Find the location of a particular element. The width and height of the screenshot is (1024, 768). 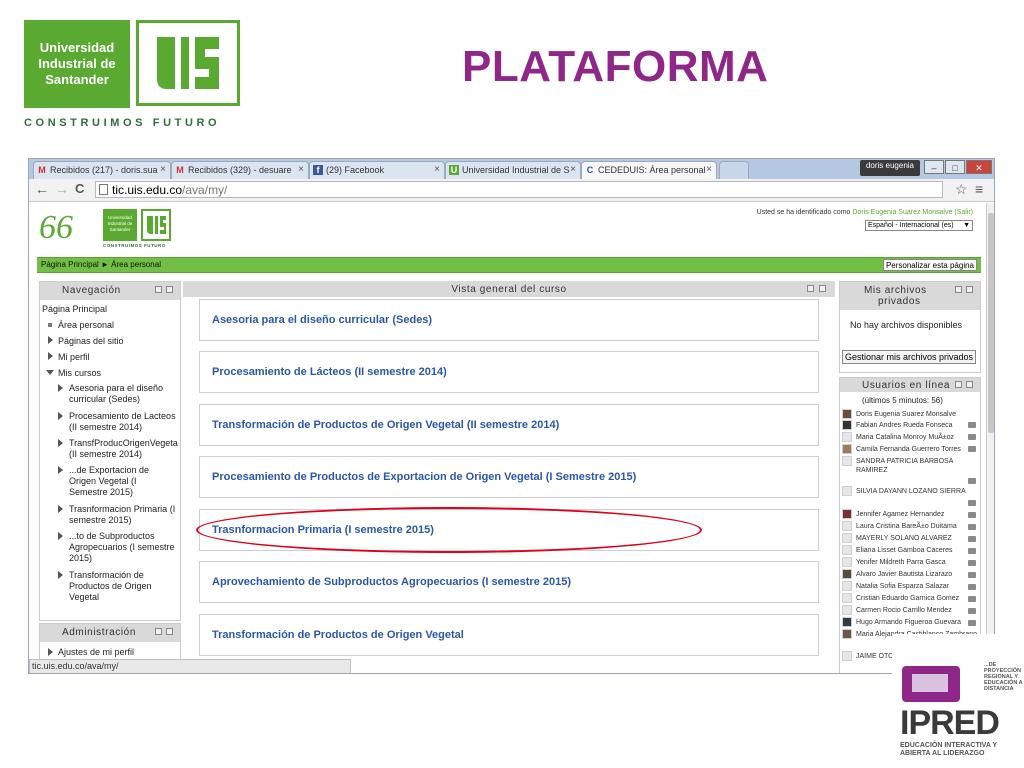

user-name: MAYERLY SOLANO ALVAREZ is located at coordinates (904, 538).